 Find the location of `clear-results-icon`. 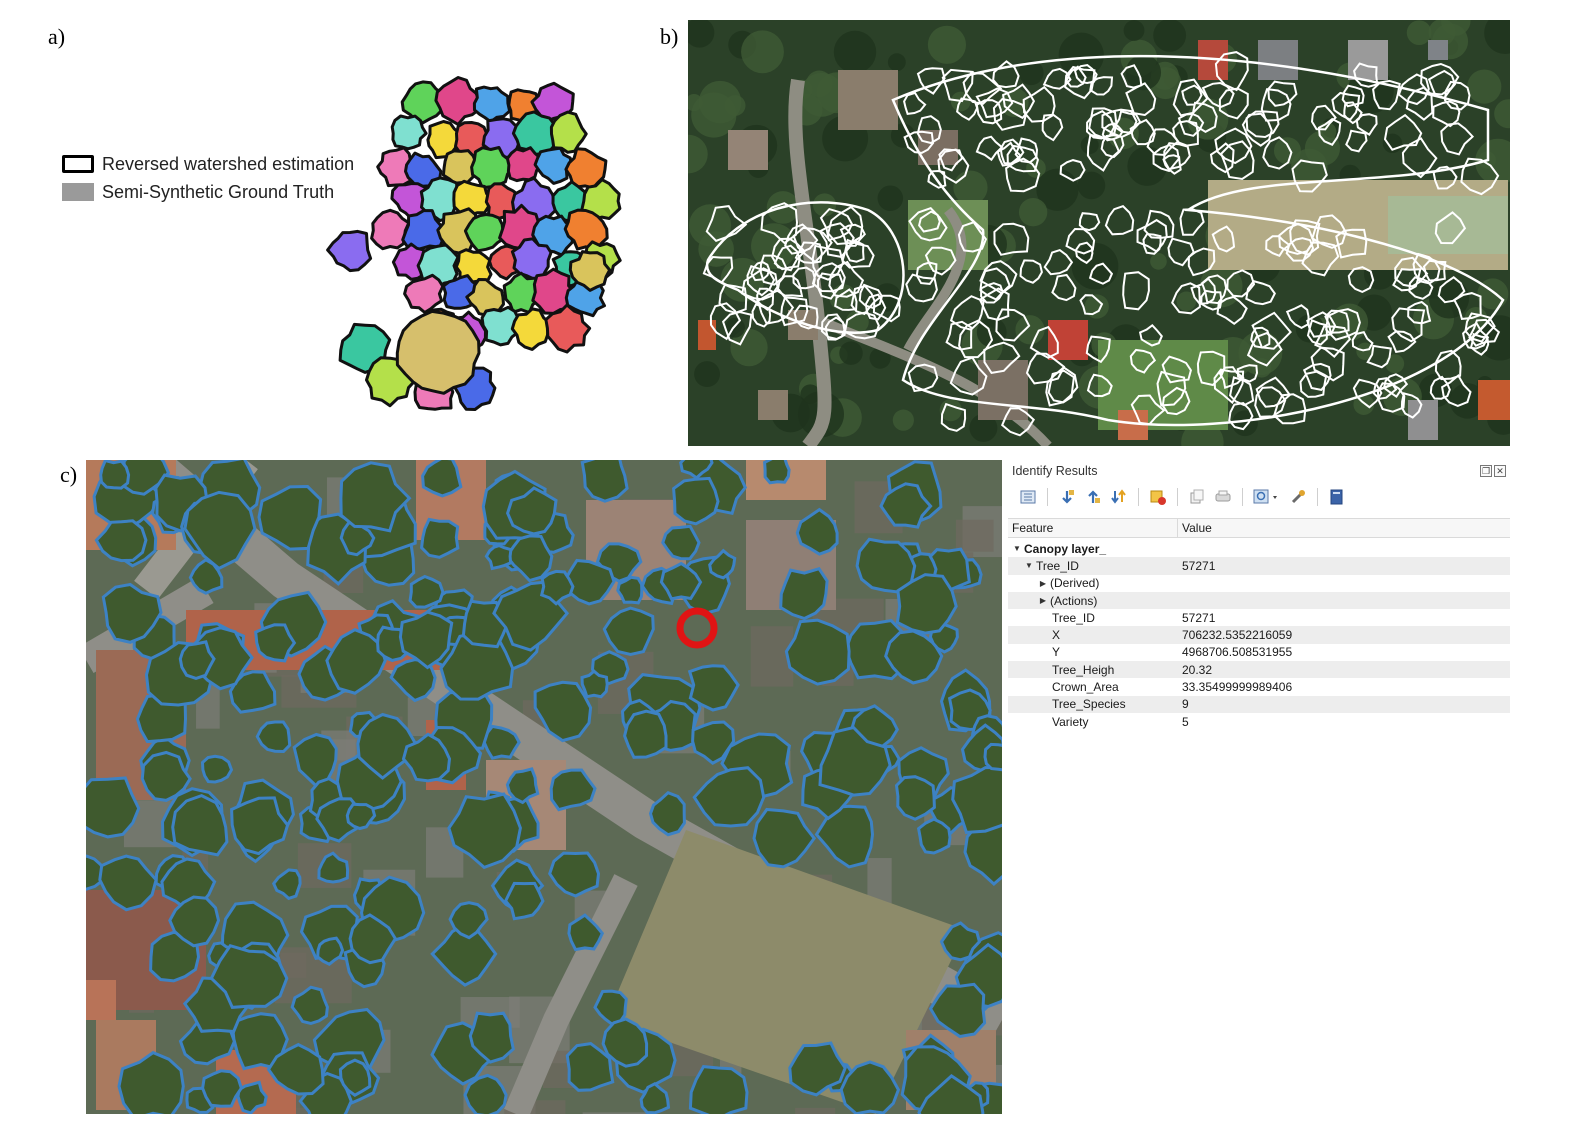

clear-results-icon is located at coordinates (1158, 497).